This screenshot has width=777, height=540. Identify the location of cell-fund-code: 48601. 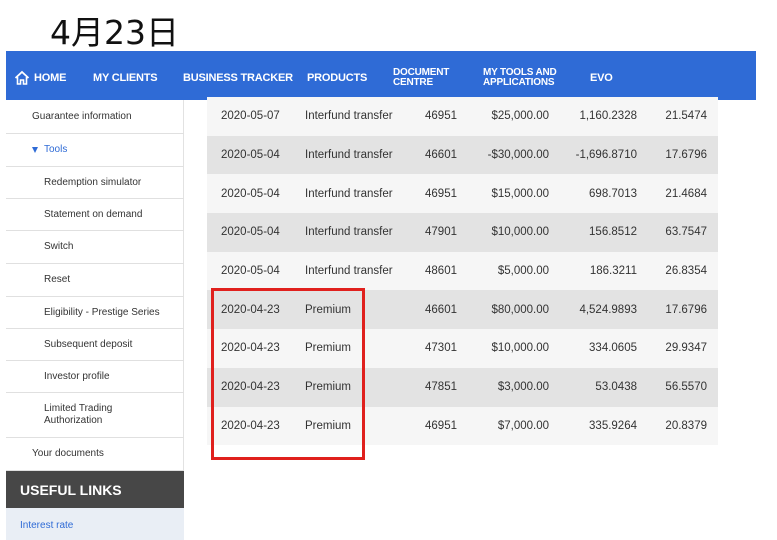
(441, 271).